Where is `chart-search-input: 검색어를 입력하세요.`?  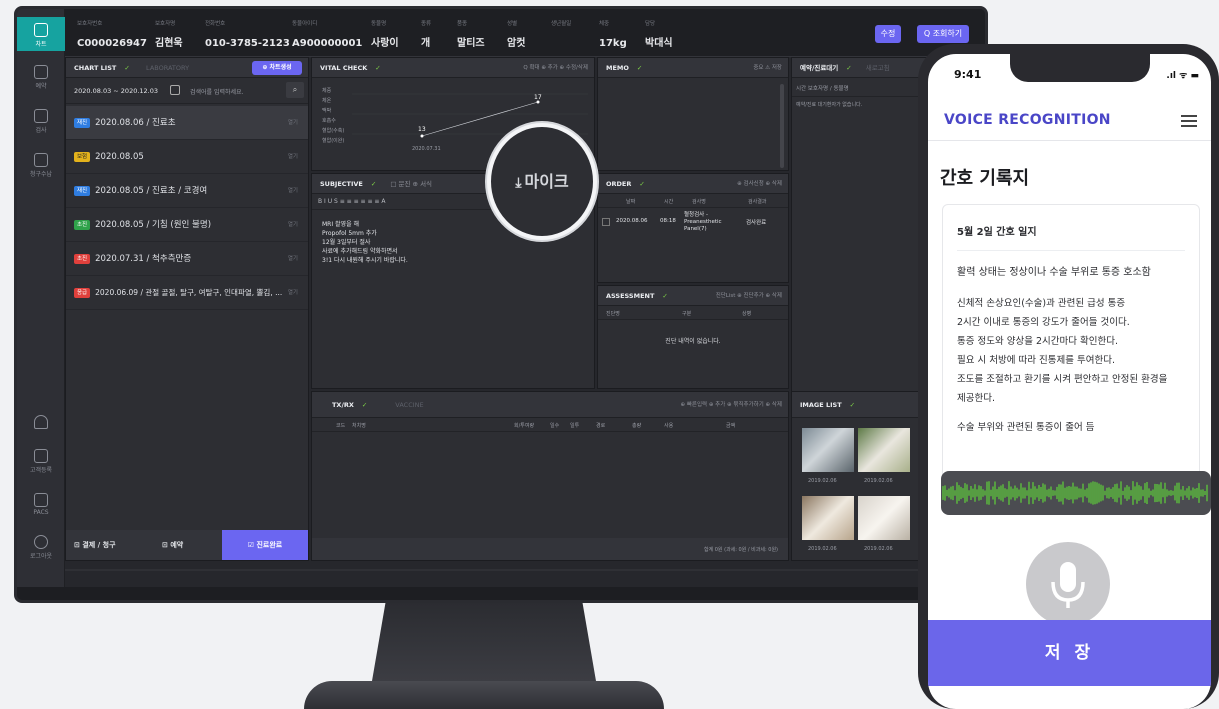
chart-search-input: 검색어를 입력하세요. is located at coordinates (217, 91).